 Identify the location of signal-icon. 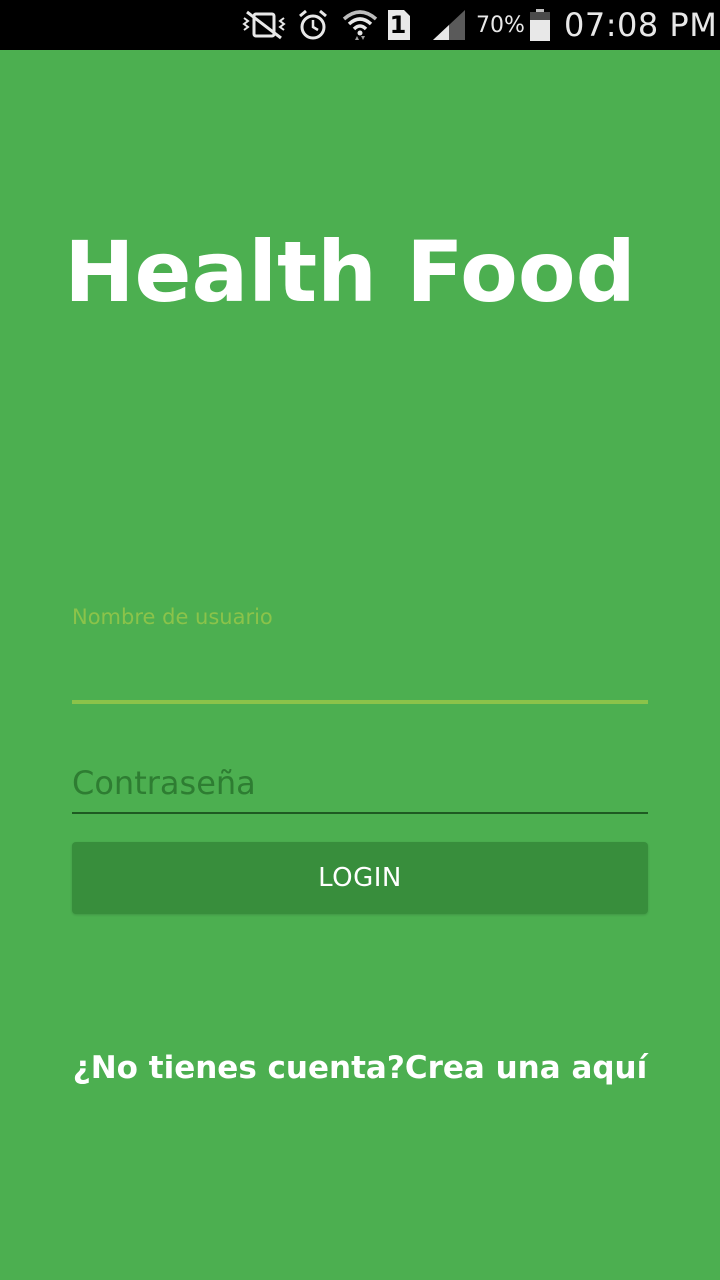
(449, 25).